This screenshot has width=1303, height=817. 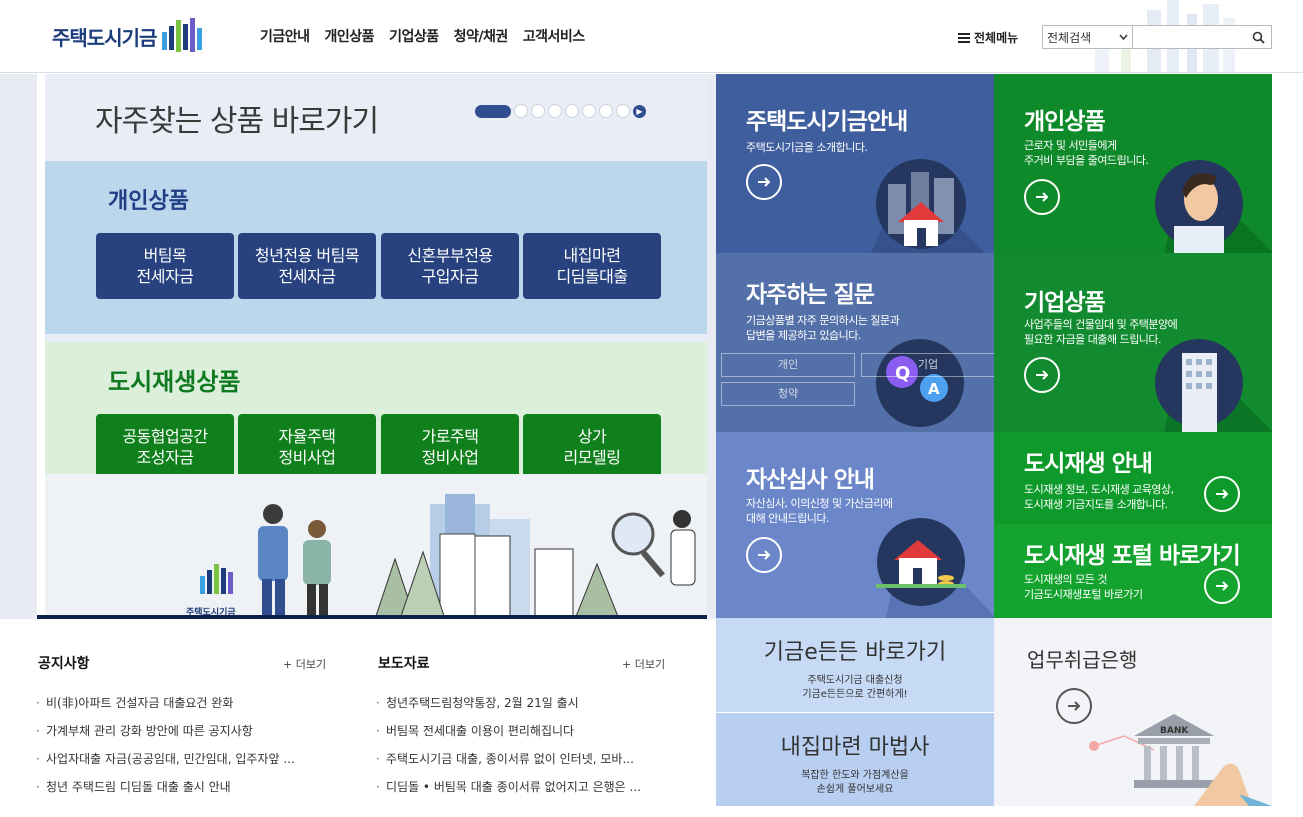 What do you see at coordinates (1180, 760) in the screenshot?
I see `bank-building-icon: BANK` at bounding box center [1180, 760].